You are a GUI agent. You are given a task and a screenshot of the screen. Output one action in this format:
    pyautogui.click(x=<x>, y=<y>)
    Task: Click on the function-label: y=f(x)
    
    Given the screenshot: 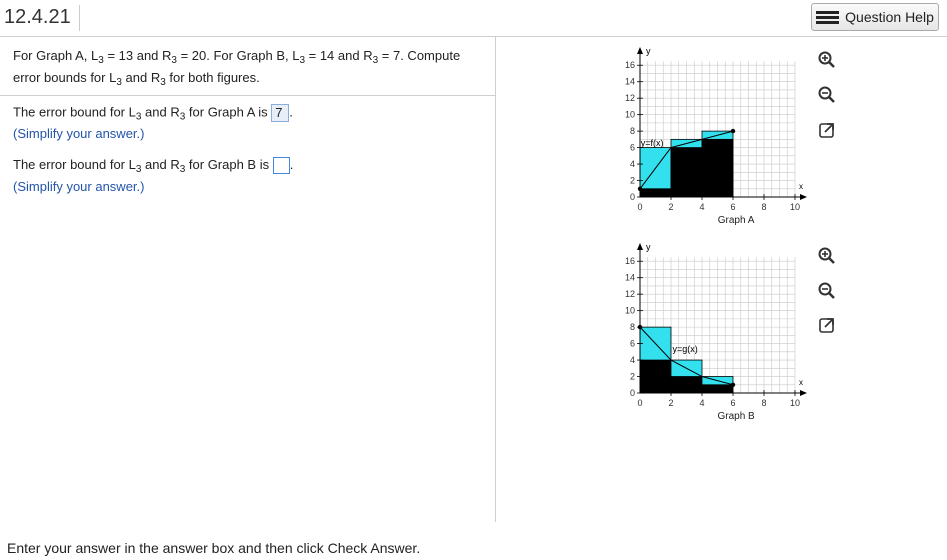 What is the action you would take?
    pyautogui.click(x=652, y=143)
    